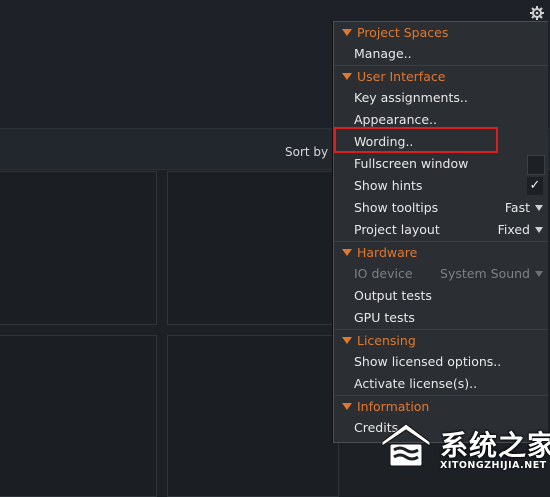  Describe the element at coordinates (396, 207) in the screenshot. I see `menu-item-label: Show tooltips` at that location.